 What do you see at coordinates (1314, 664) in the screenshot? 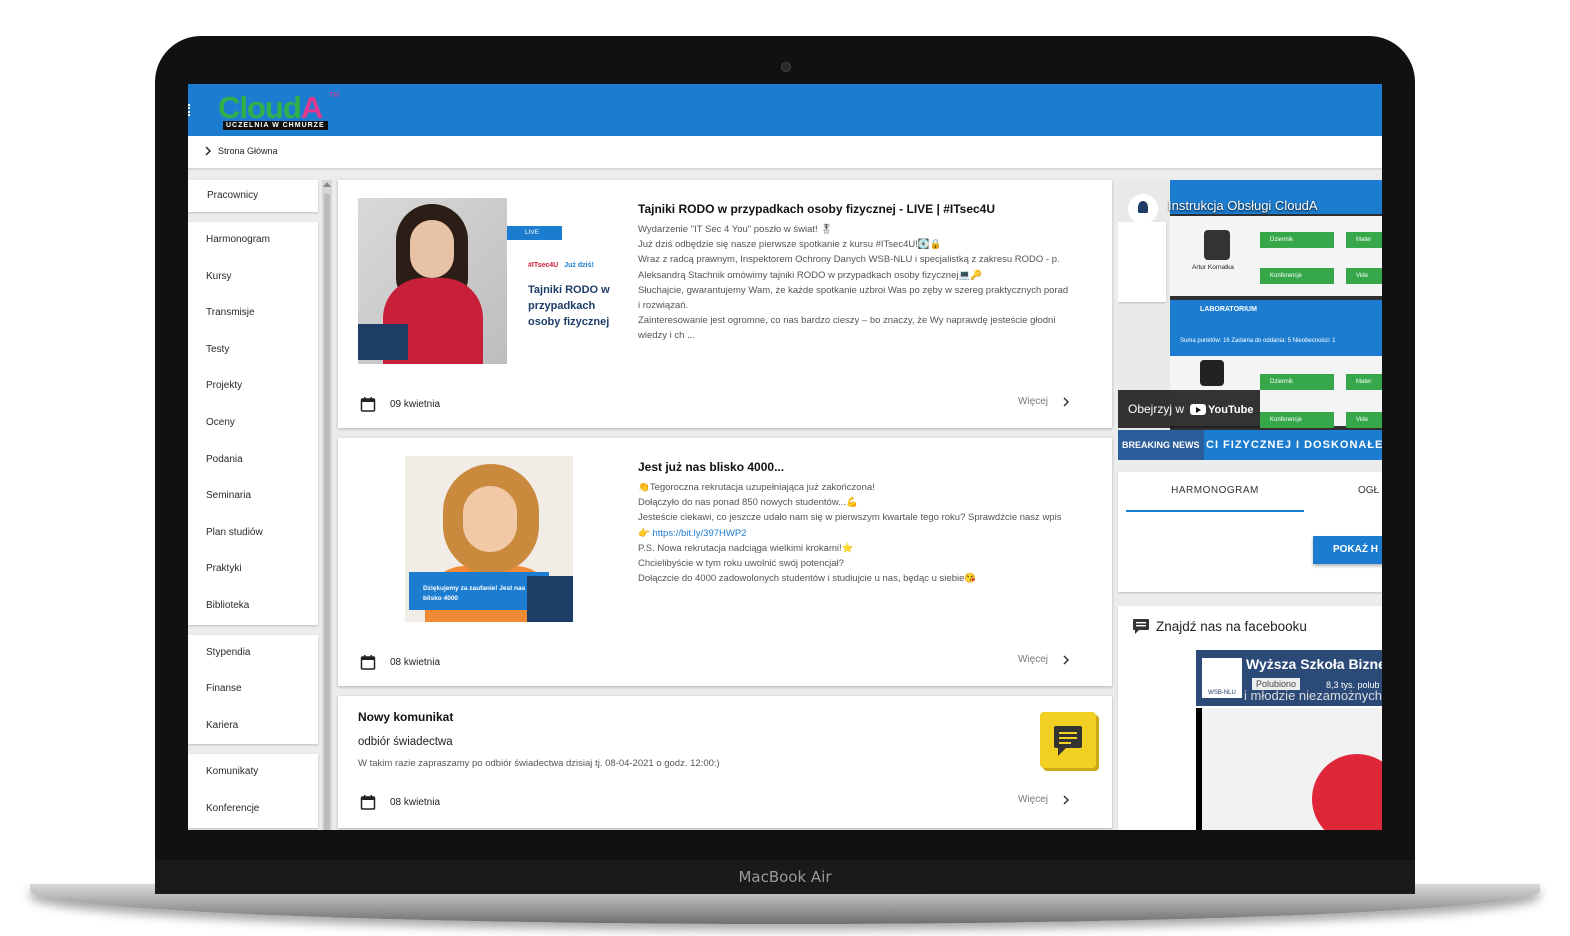
I see `facebook-page-name: Wyższa Szkoła Bizne` at bounding box center [1314, 664].